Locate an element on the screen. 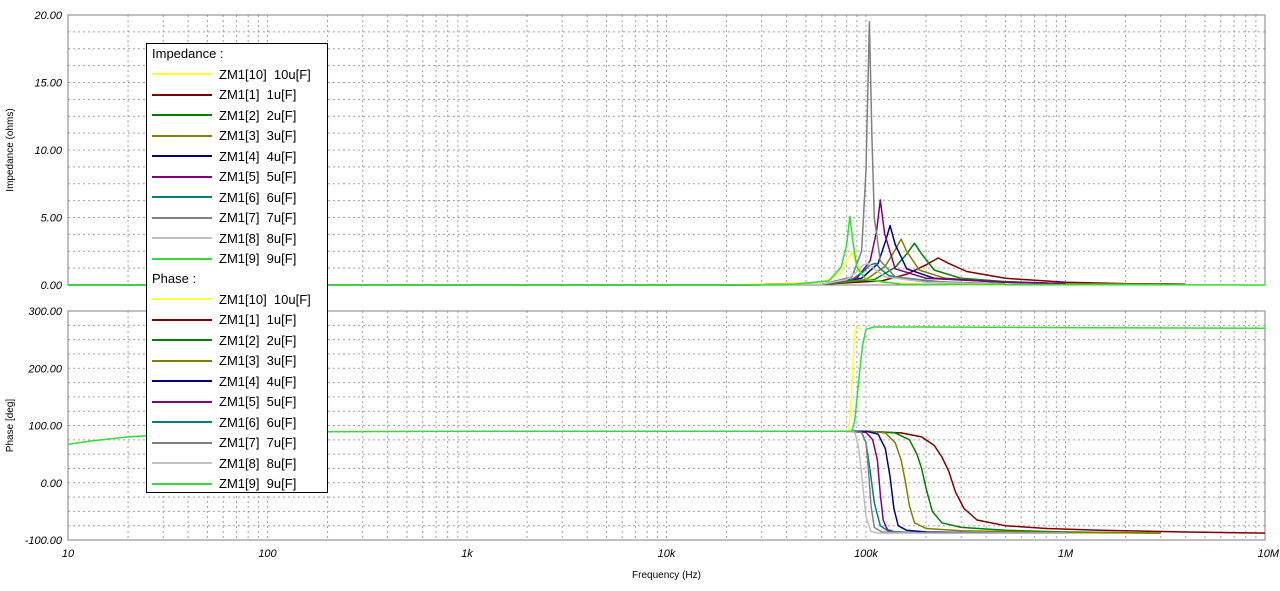 This screenshot has width=1280, height=591. x-tick-label: 100 is located at coordinates (267, 554).